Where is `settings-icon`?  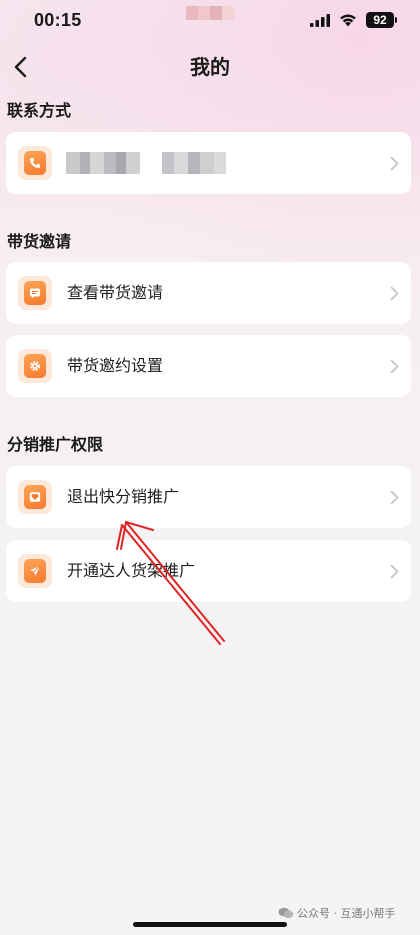 settings-icon is located at coordinates (35, 366).